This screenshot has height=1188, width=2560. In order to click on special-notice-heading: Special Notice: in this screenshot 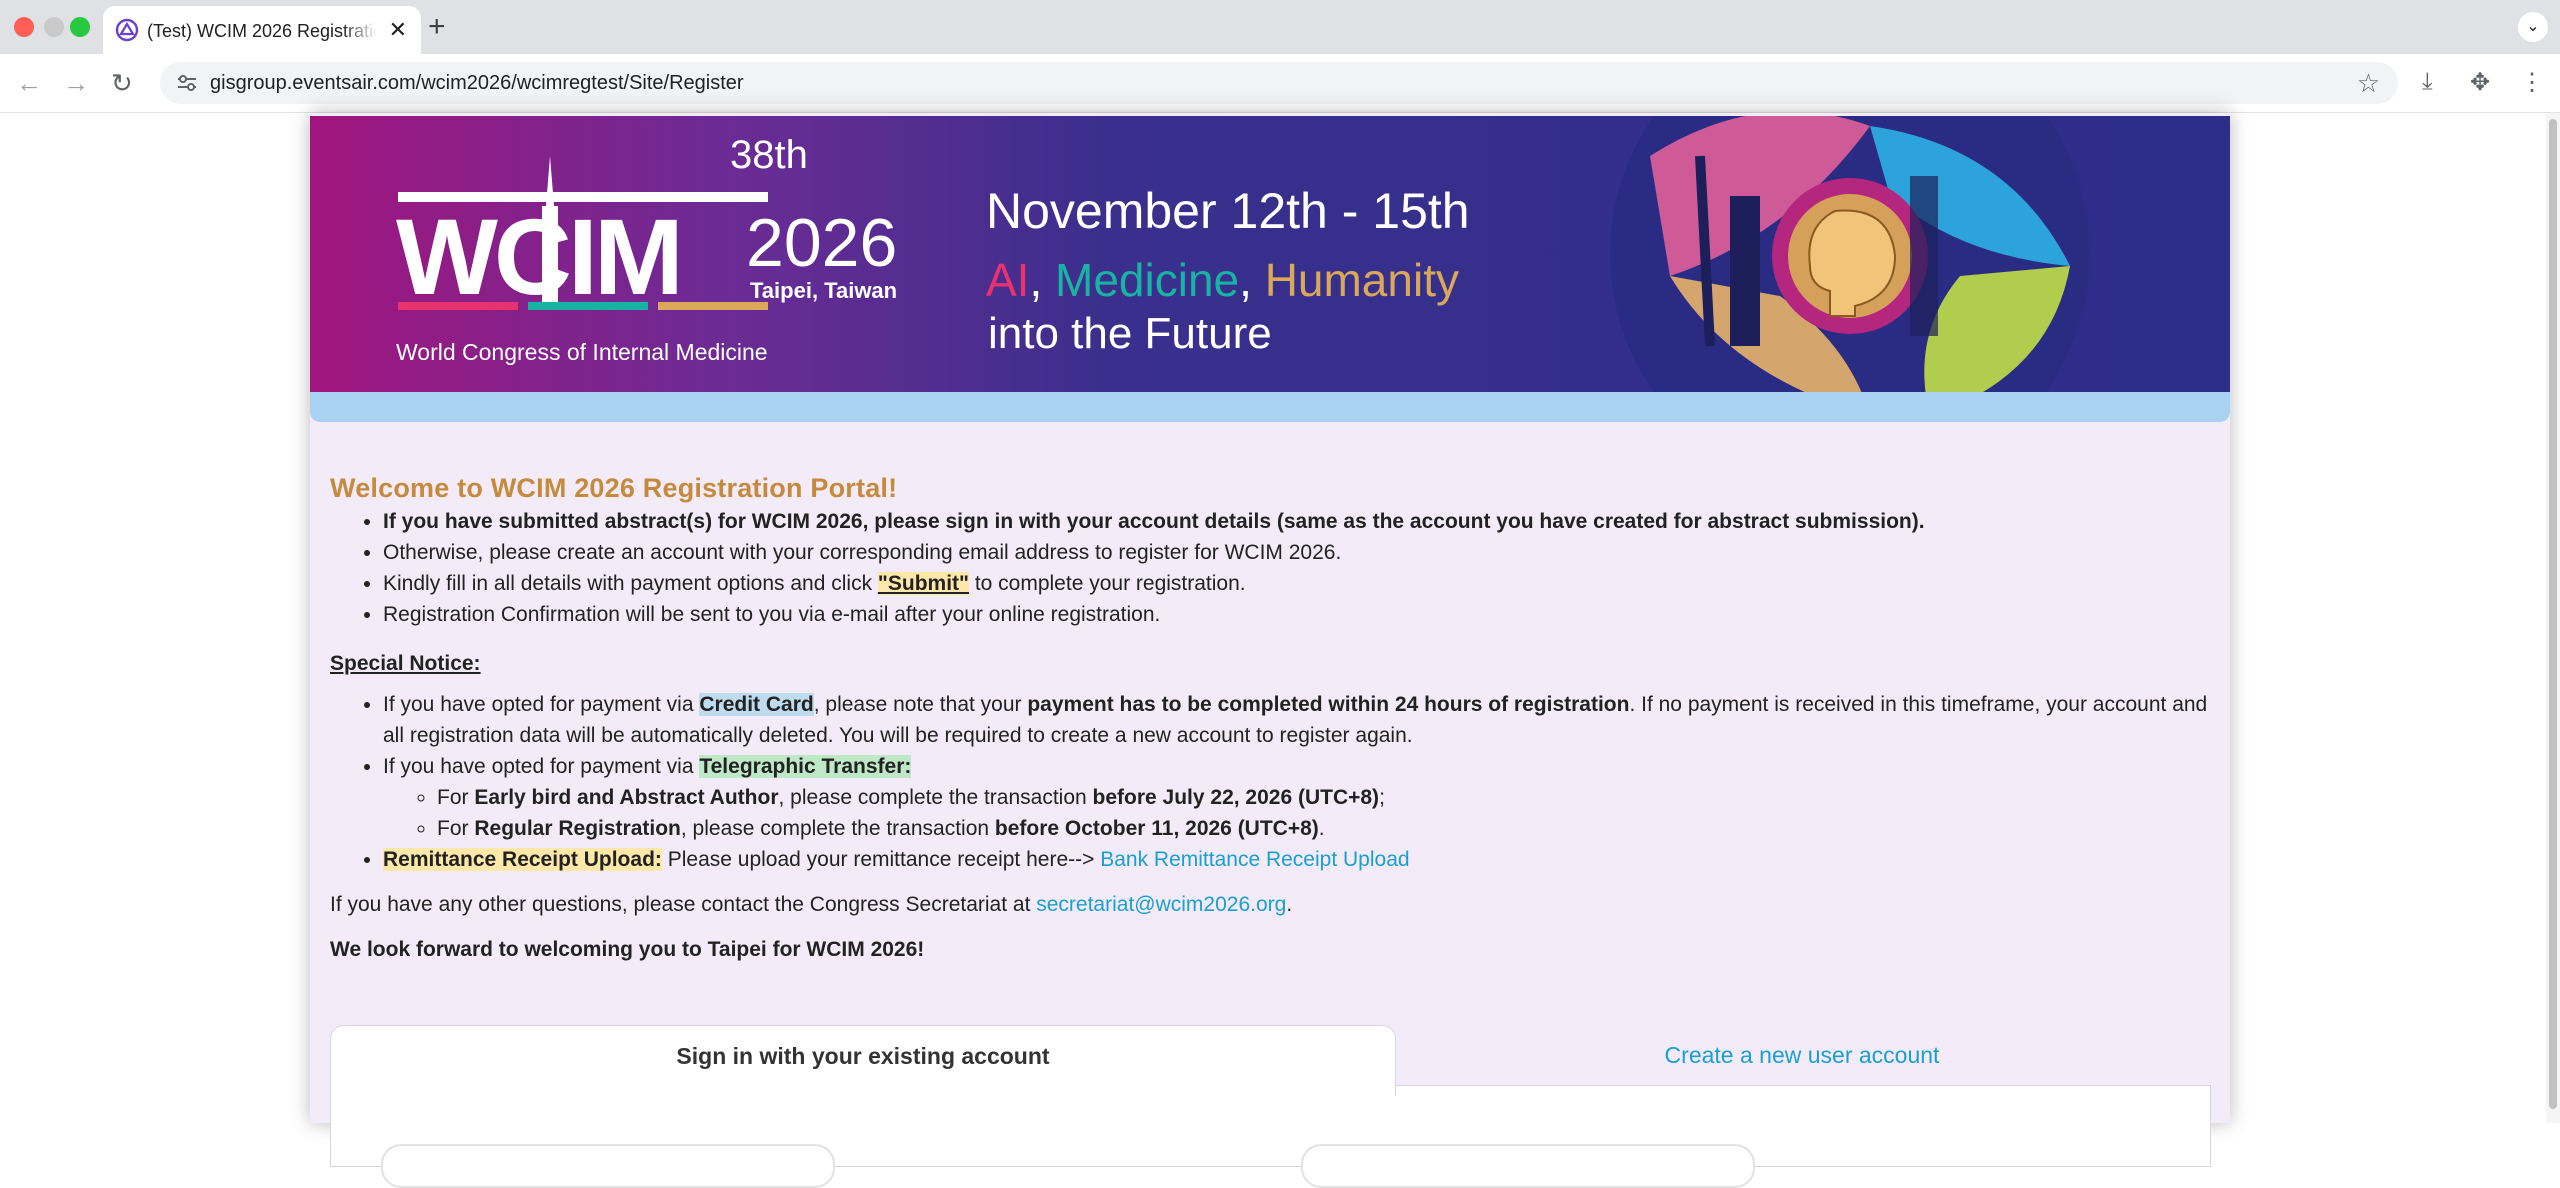, I will do `click(405, 663)`.